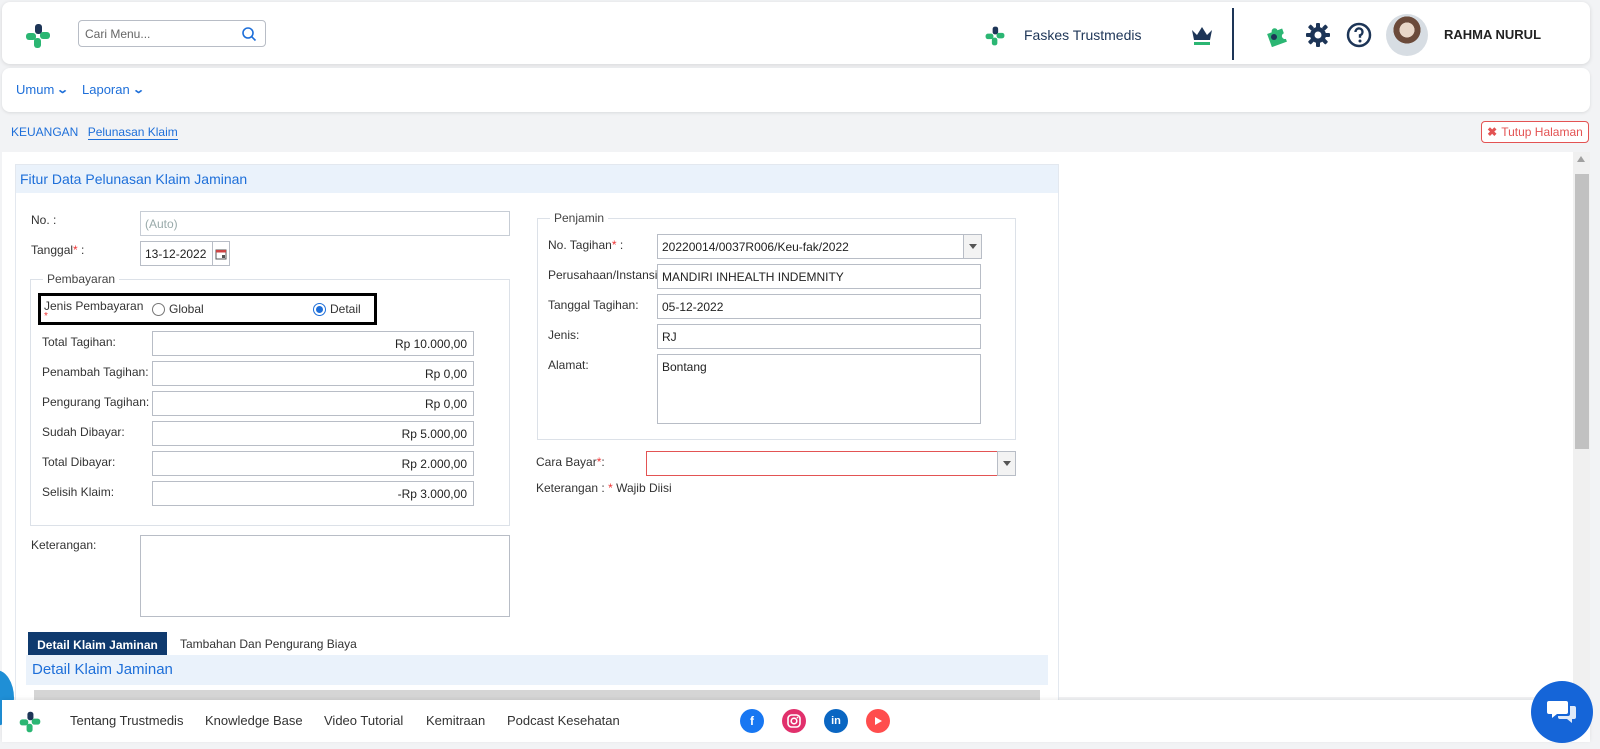 Image resolution: width=1600 pixels, height=749 pixels. I want to click on breadcrumb-root: KEUANGAN, so click(44, 132).